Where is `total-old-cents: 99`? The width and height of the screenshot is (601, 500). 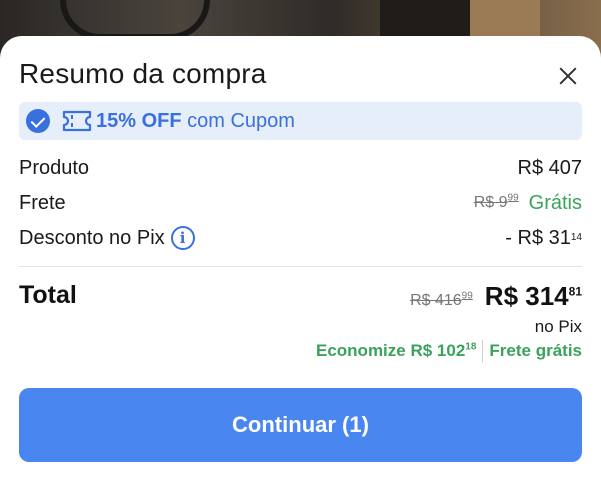 total-old-cents: 99 is located at coordinates (467, 296).